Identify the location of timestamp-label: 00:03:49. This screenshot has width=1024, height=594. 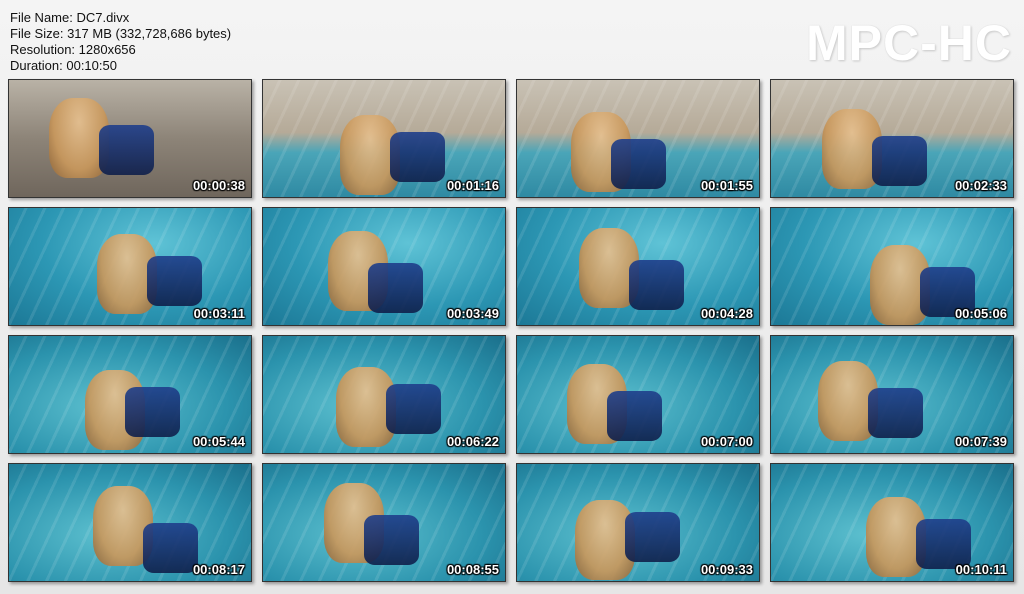
(472, 313).